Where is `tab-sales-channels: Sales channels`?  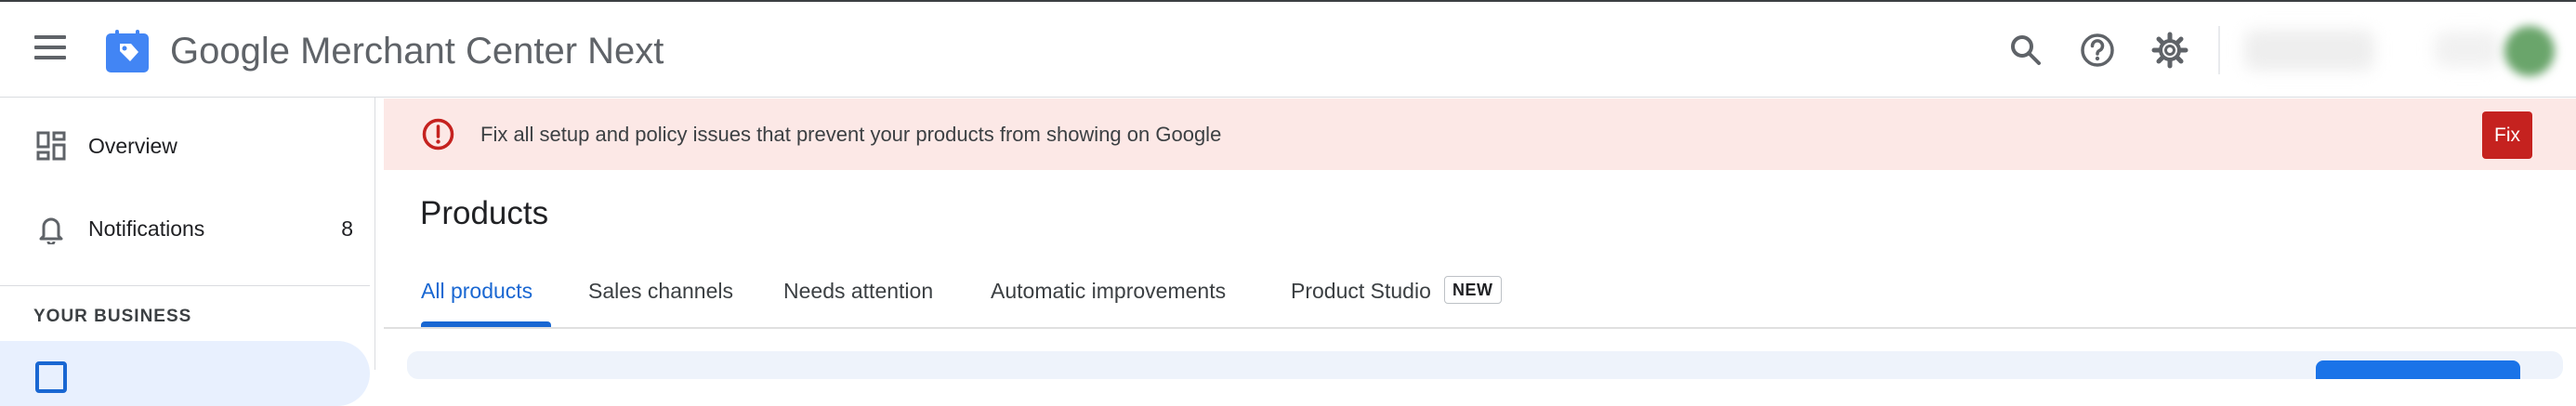
tab-sales-channels: Sales channels is located at coordinates (660, 291).